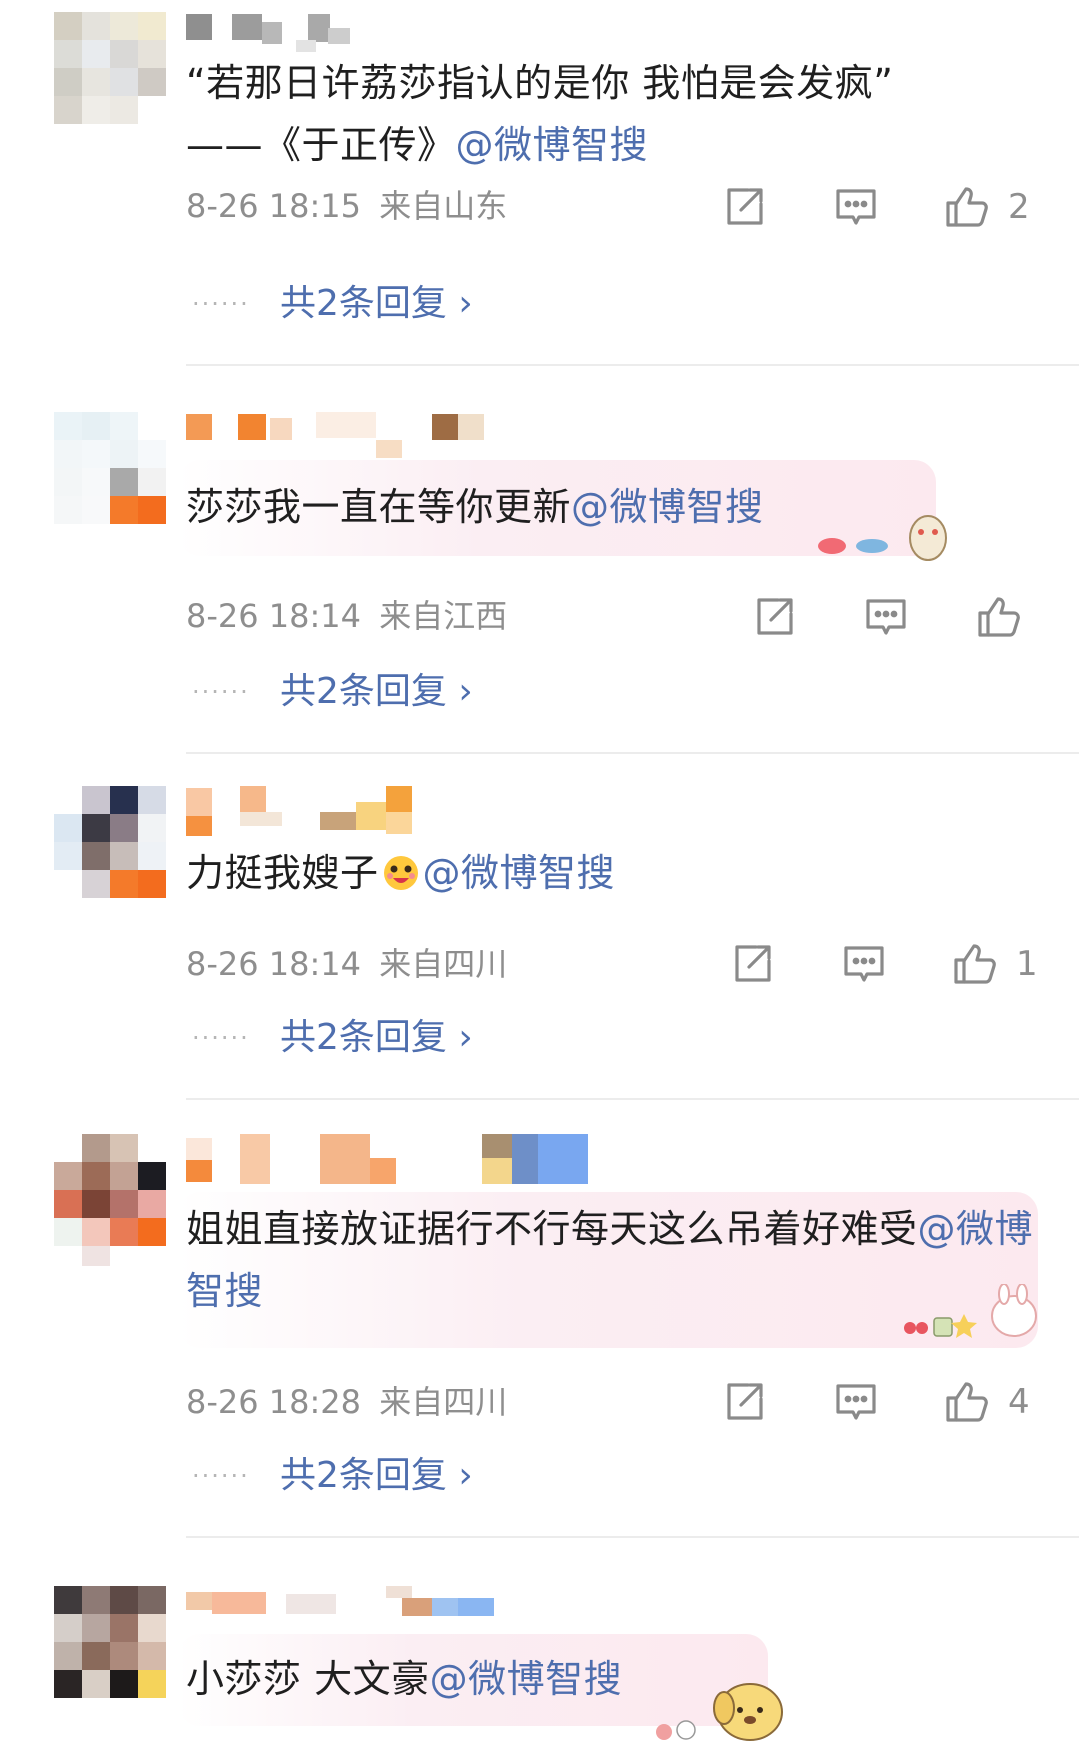  I want to click on action-bar: 4, so click(539, 1403).